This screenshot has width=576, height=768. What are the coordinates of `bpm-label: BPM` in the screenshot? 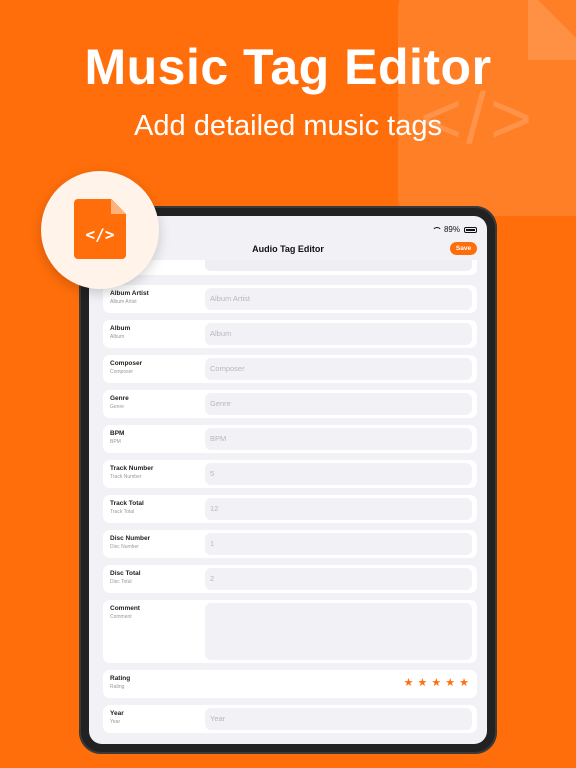 It's located at (117, 433).